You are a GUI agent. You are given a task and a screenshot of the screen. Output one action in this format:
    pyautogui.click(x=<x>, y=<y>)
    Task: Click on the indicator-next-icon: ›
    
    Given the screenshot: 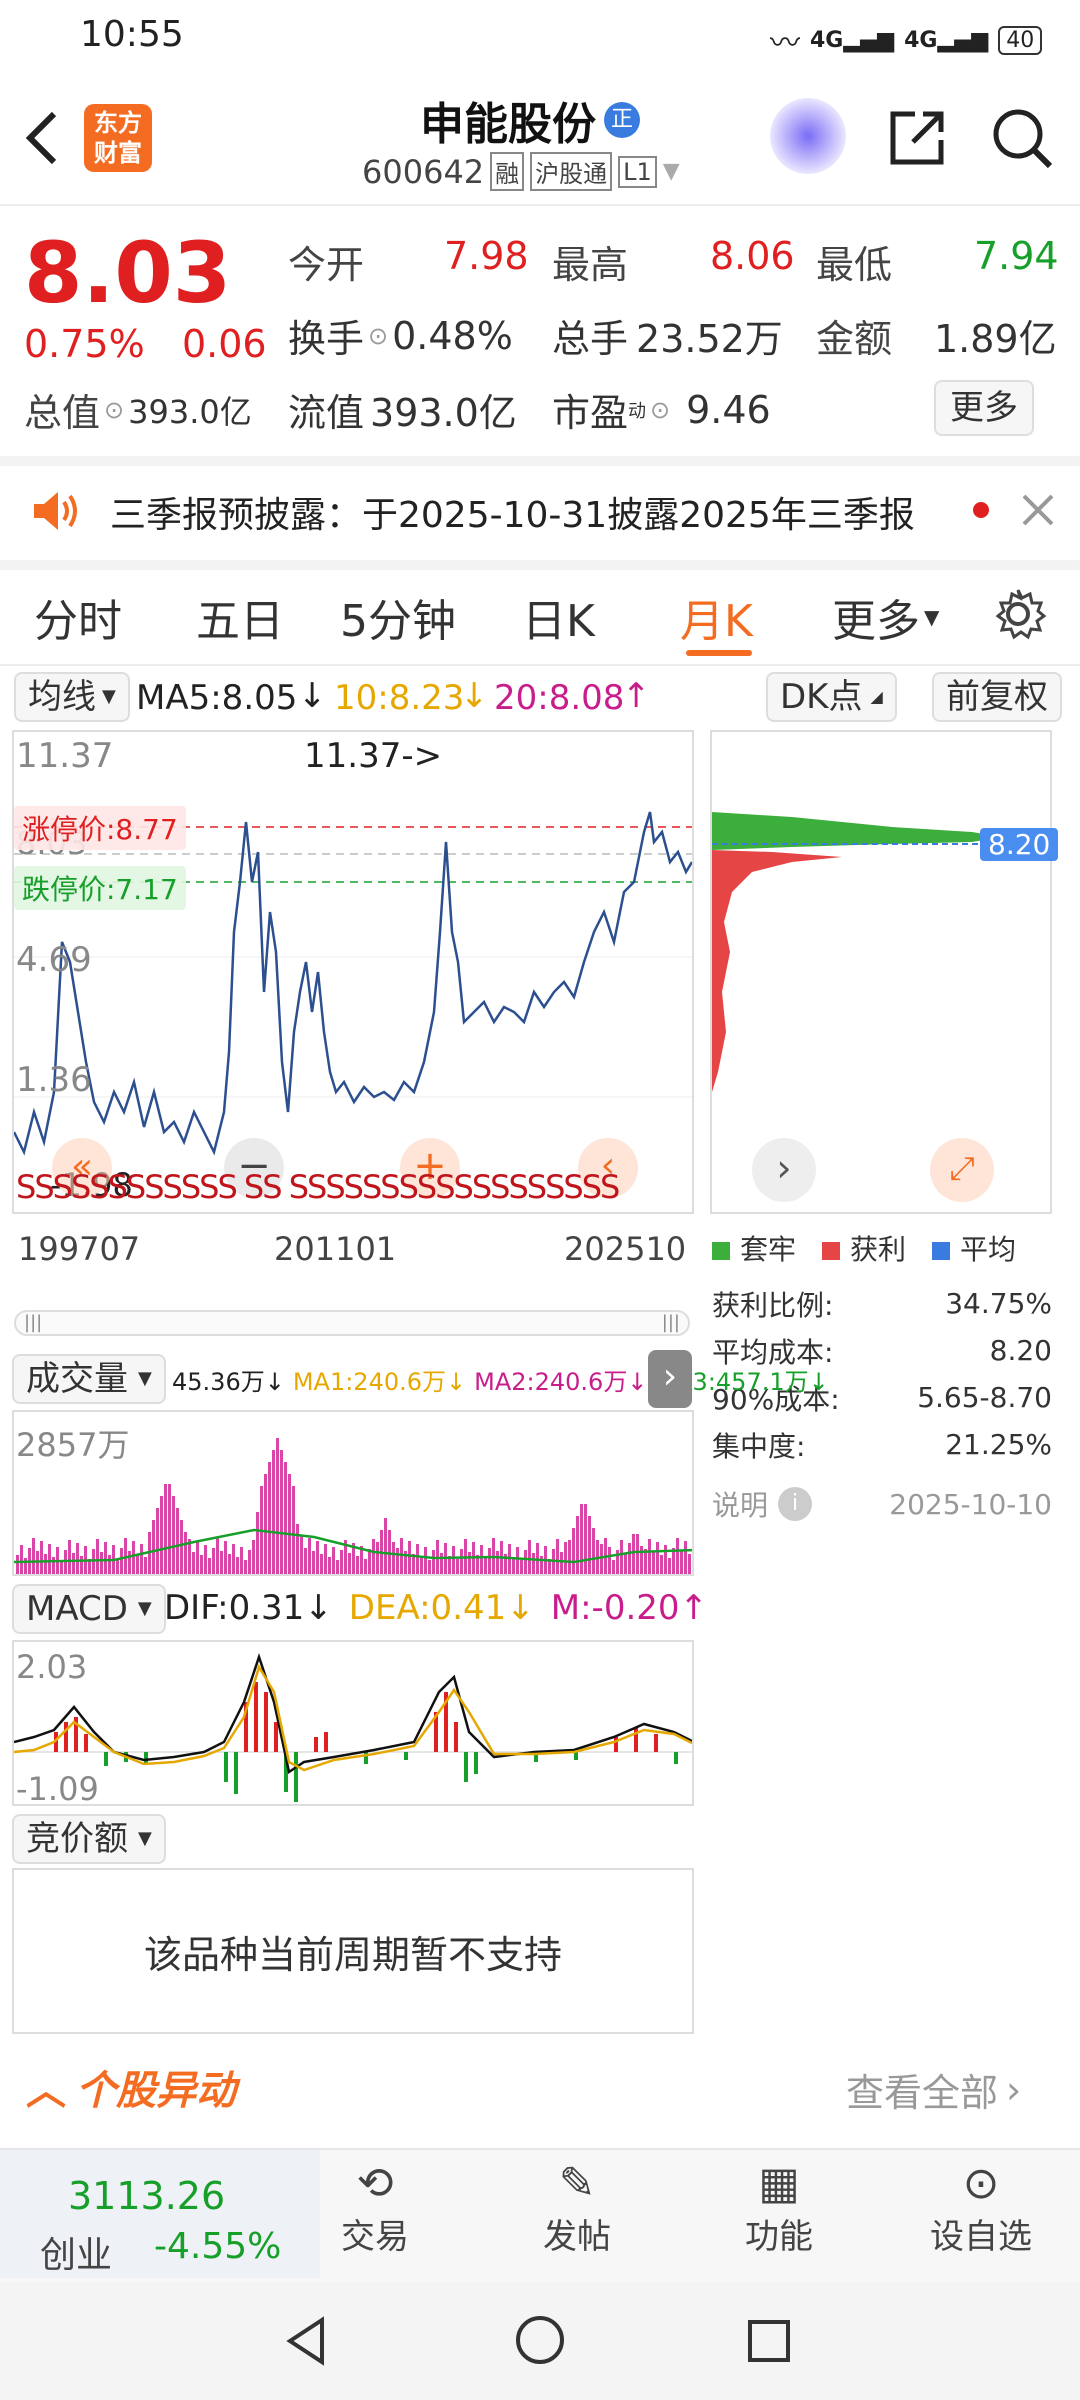 What is the action you would take?
    pyautogui.click(x=670, y=1379)
    